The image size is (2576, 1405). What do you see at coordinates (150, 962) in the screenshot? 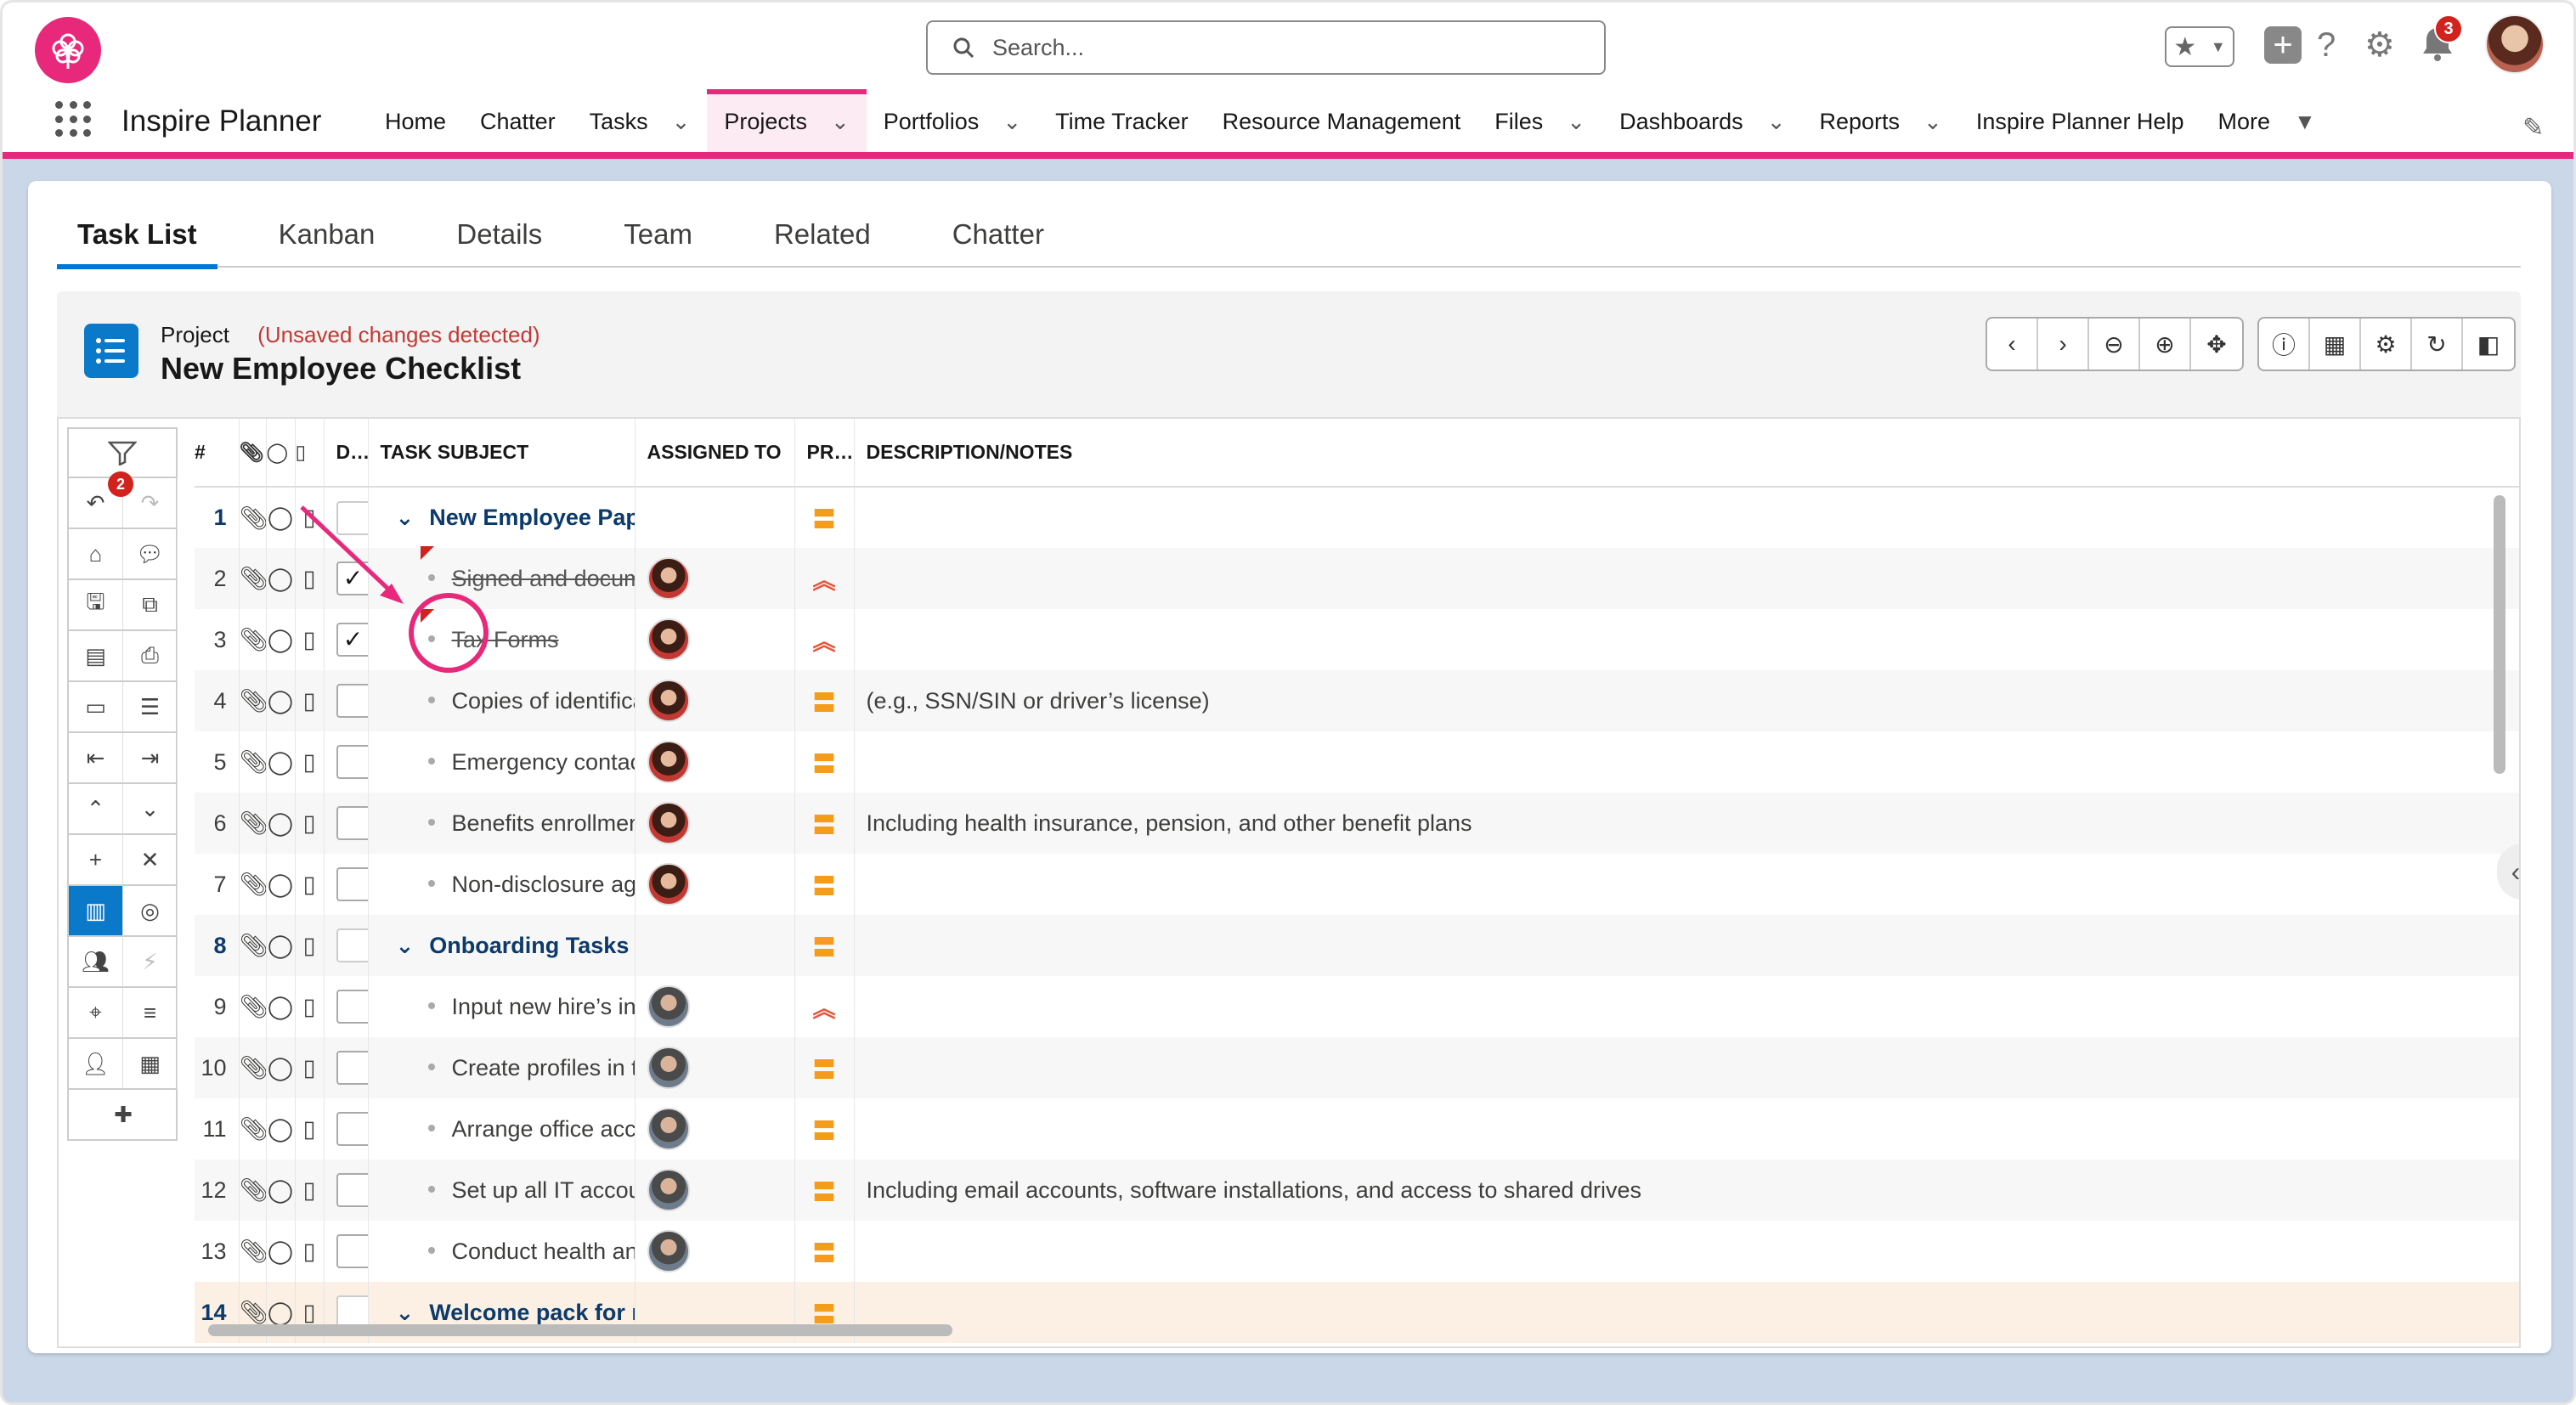
I see `lightning-icon: ⚡︎` at bounding box center [150, 962].